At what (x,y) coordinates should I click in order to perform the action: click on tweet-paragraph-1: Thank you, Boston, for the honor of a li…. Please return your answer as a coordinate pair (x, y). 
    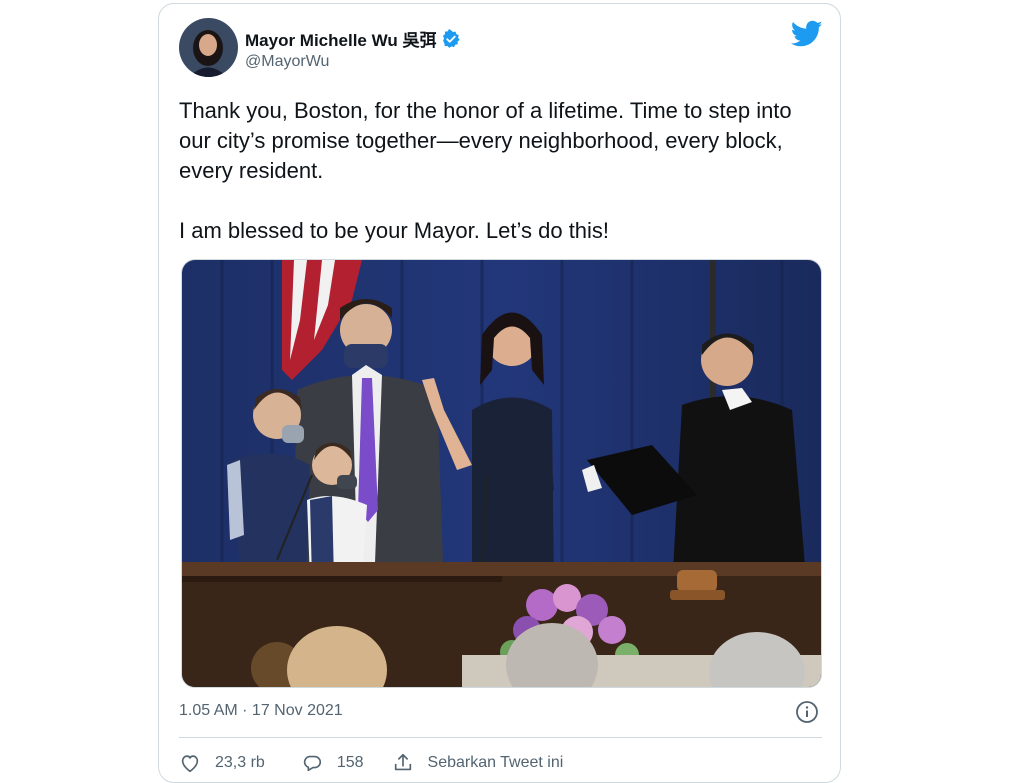
    Looking at the image, I should click on (485, 140).